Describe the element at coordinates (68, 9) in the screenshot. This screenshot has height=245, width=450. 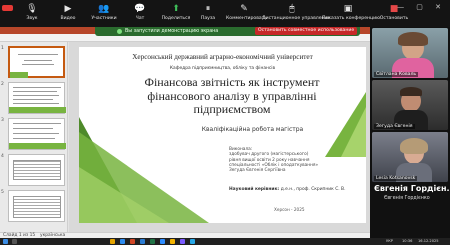
I see `video-icon: ▶` at that location.